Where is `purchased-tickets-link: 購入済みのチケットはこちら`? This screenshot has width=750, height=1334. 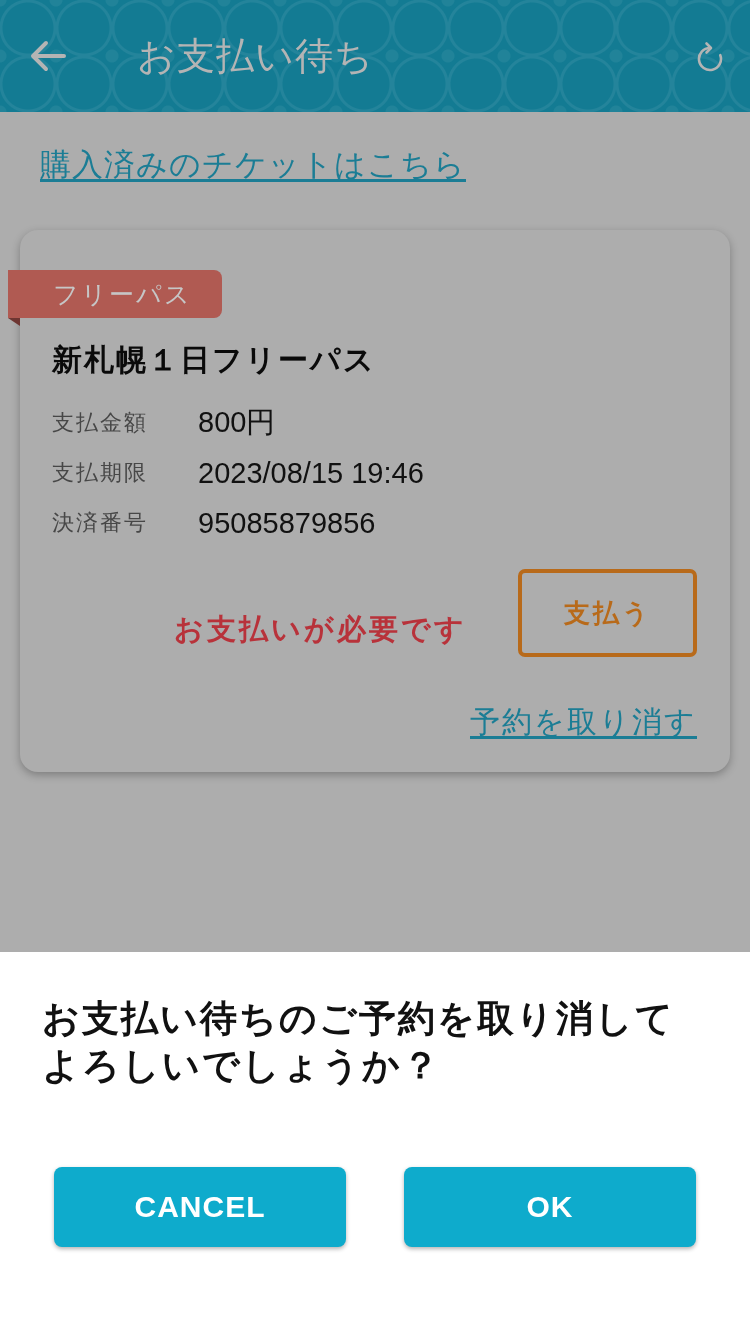 purchased-tickets-link: 購入済みのチケットはこちら is located at coordinates (253, 165).